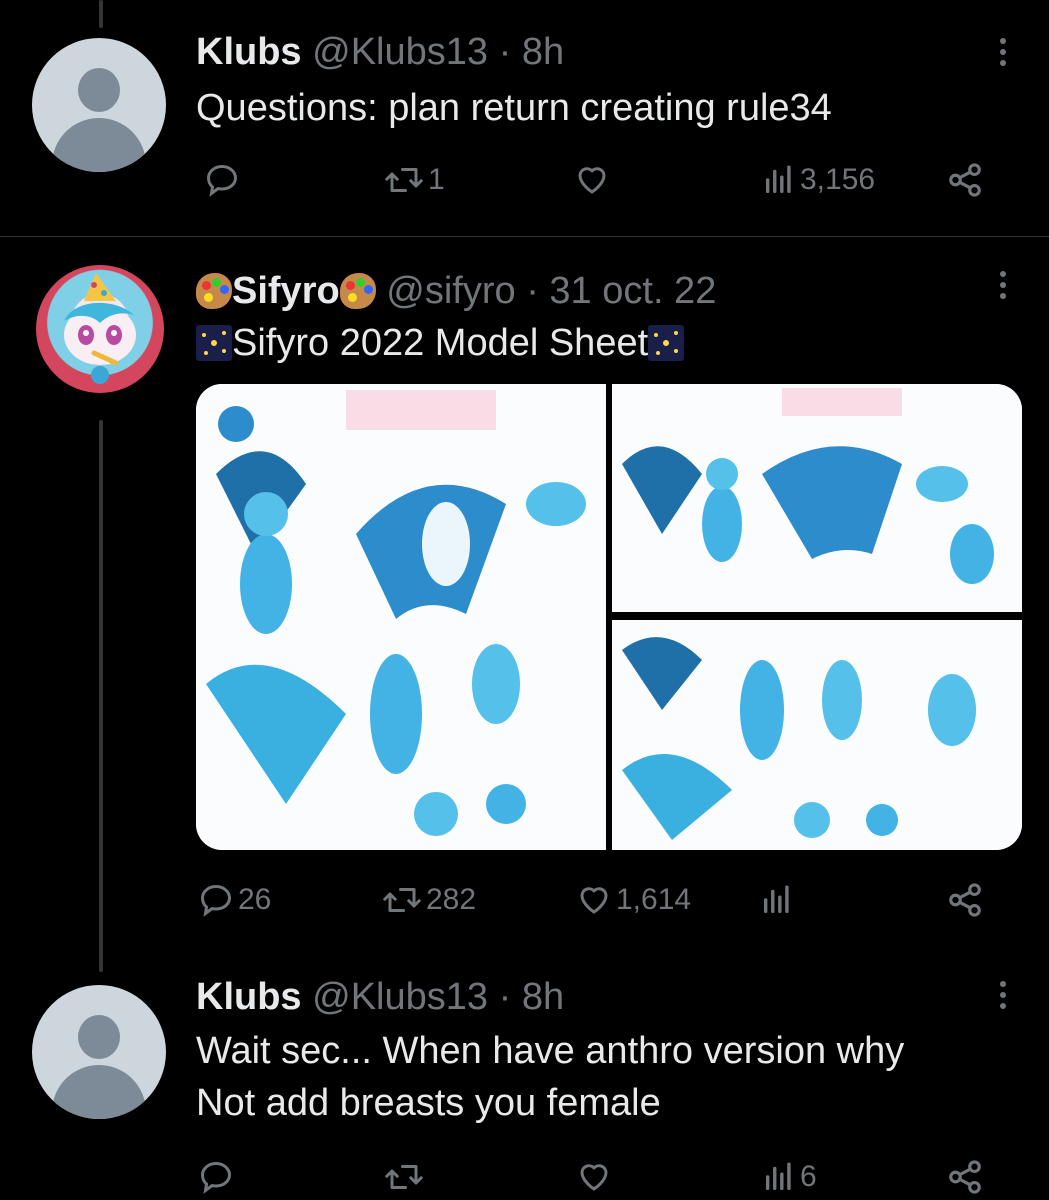 The width and height of the screenshot is (1049, 1200). I want to click on views-button, so click(779, 900).